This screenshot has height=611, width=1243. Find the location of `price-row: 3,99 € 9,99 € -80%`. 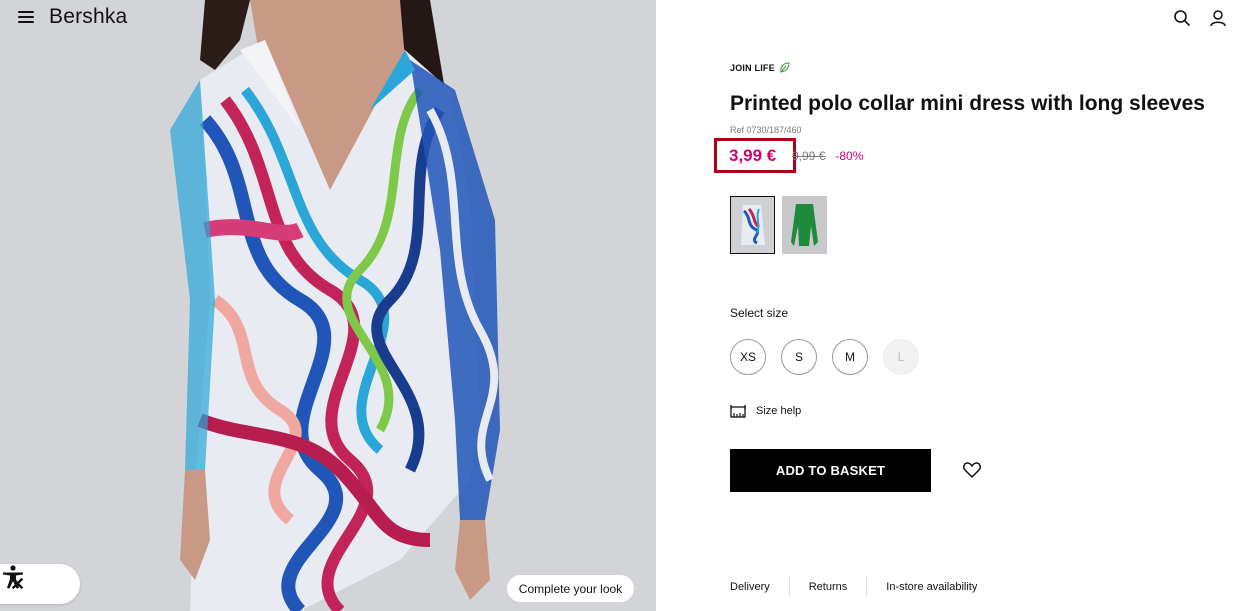

price-row: 3,99 € 9,99 € -80% is located at coordinates (789, 155).